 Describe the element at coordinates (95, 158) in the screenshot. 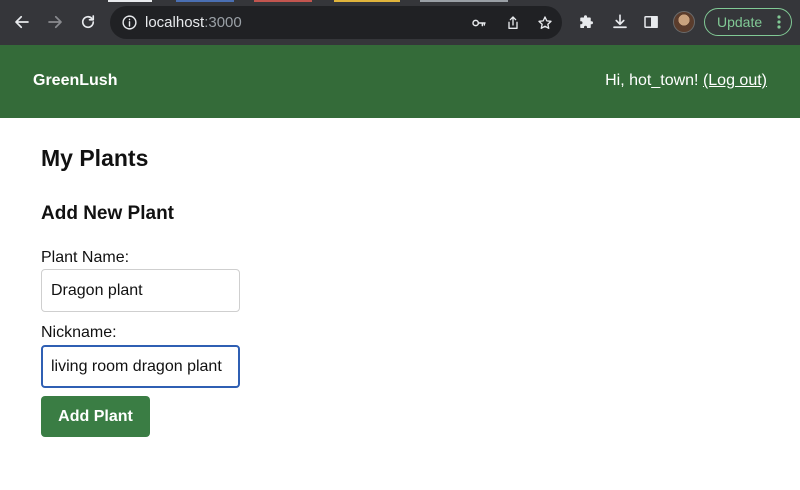

I see `page-title: My Plants` at that location.